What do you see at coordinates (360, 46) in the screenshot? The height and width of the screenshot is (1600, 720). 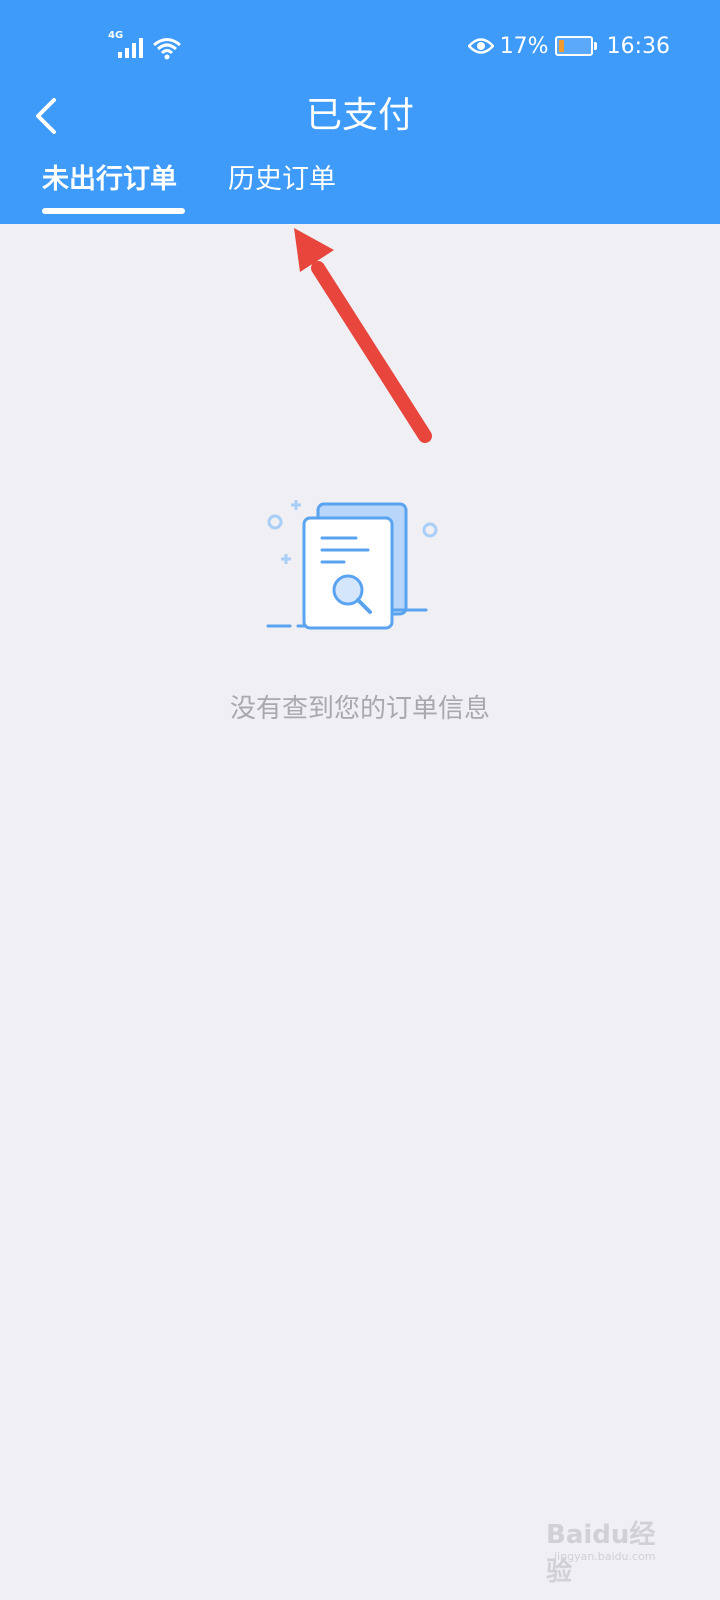 I see `status-bar: 4G 17% 16:36` at bounding box center [360, 46].